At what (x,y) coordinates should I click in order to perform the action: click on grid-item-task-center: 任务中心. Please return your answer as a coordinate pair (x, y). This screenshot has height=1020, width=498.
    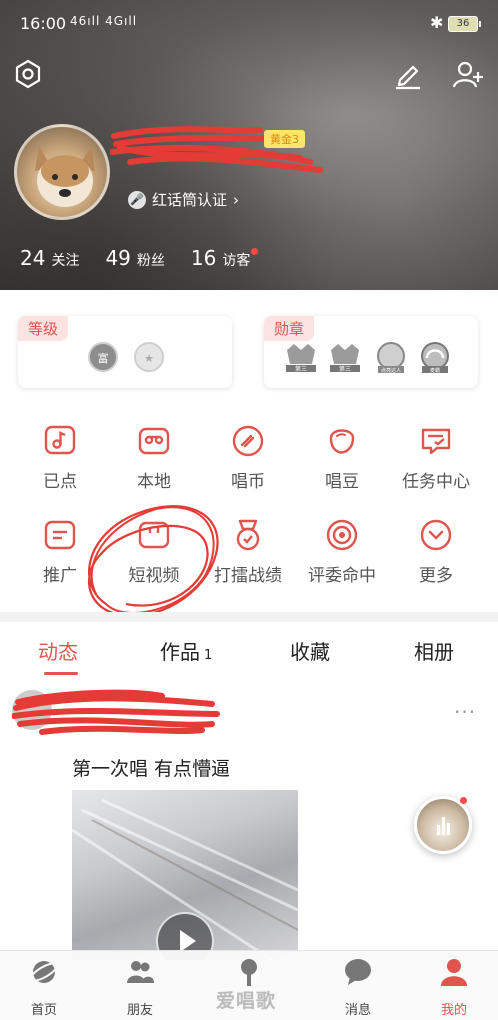
    Looking at the image, I should click on (436, 458).